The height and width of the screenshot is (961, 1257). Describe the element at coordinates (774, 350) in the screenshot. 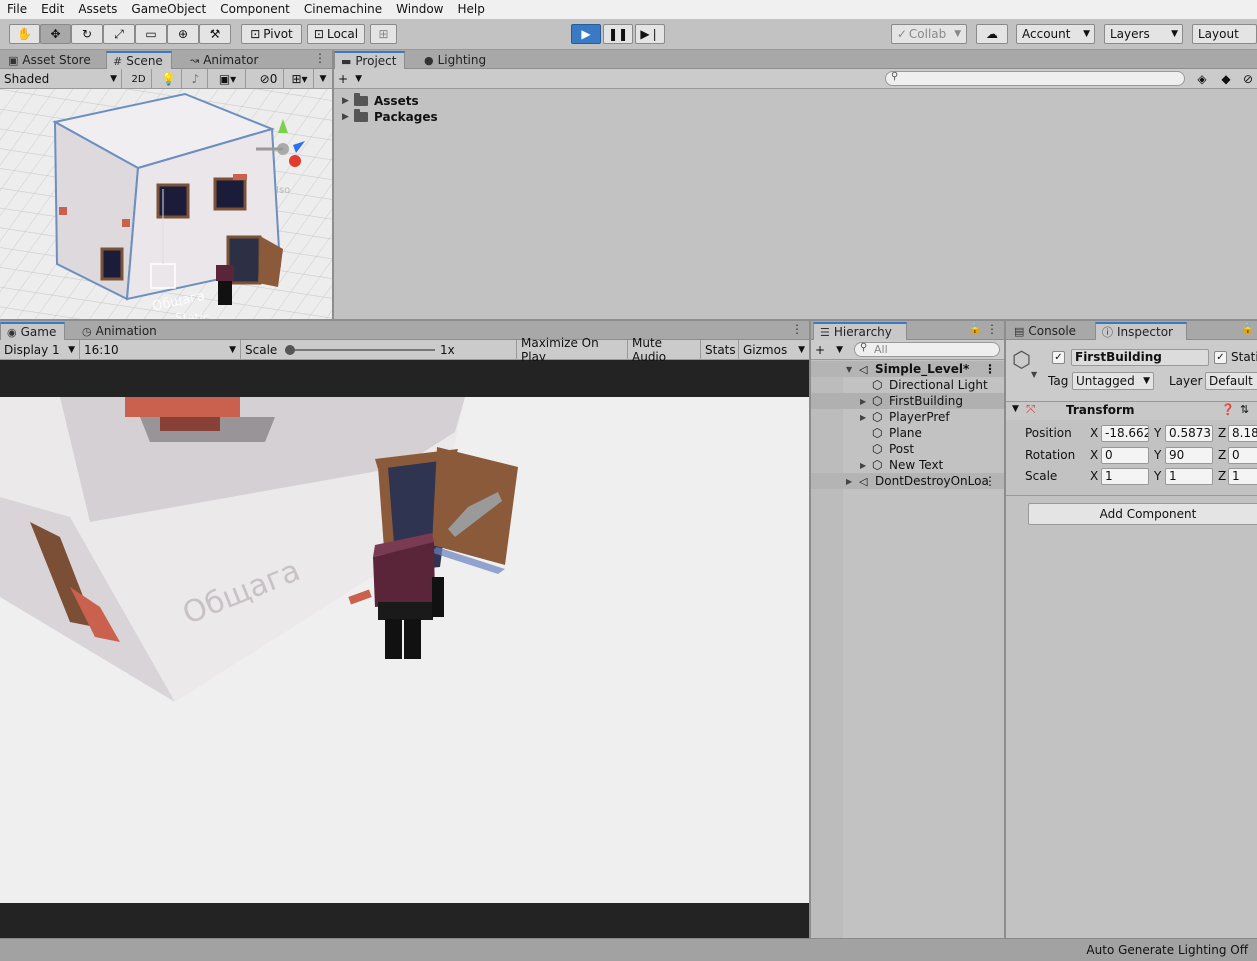

I see `gizmos-dropdown: Gizmos ▼` at that location.